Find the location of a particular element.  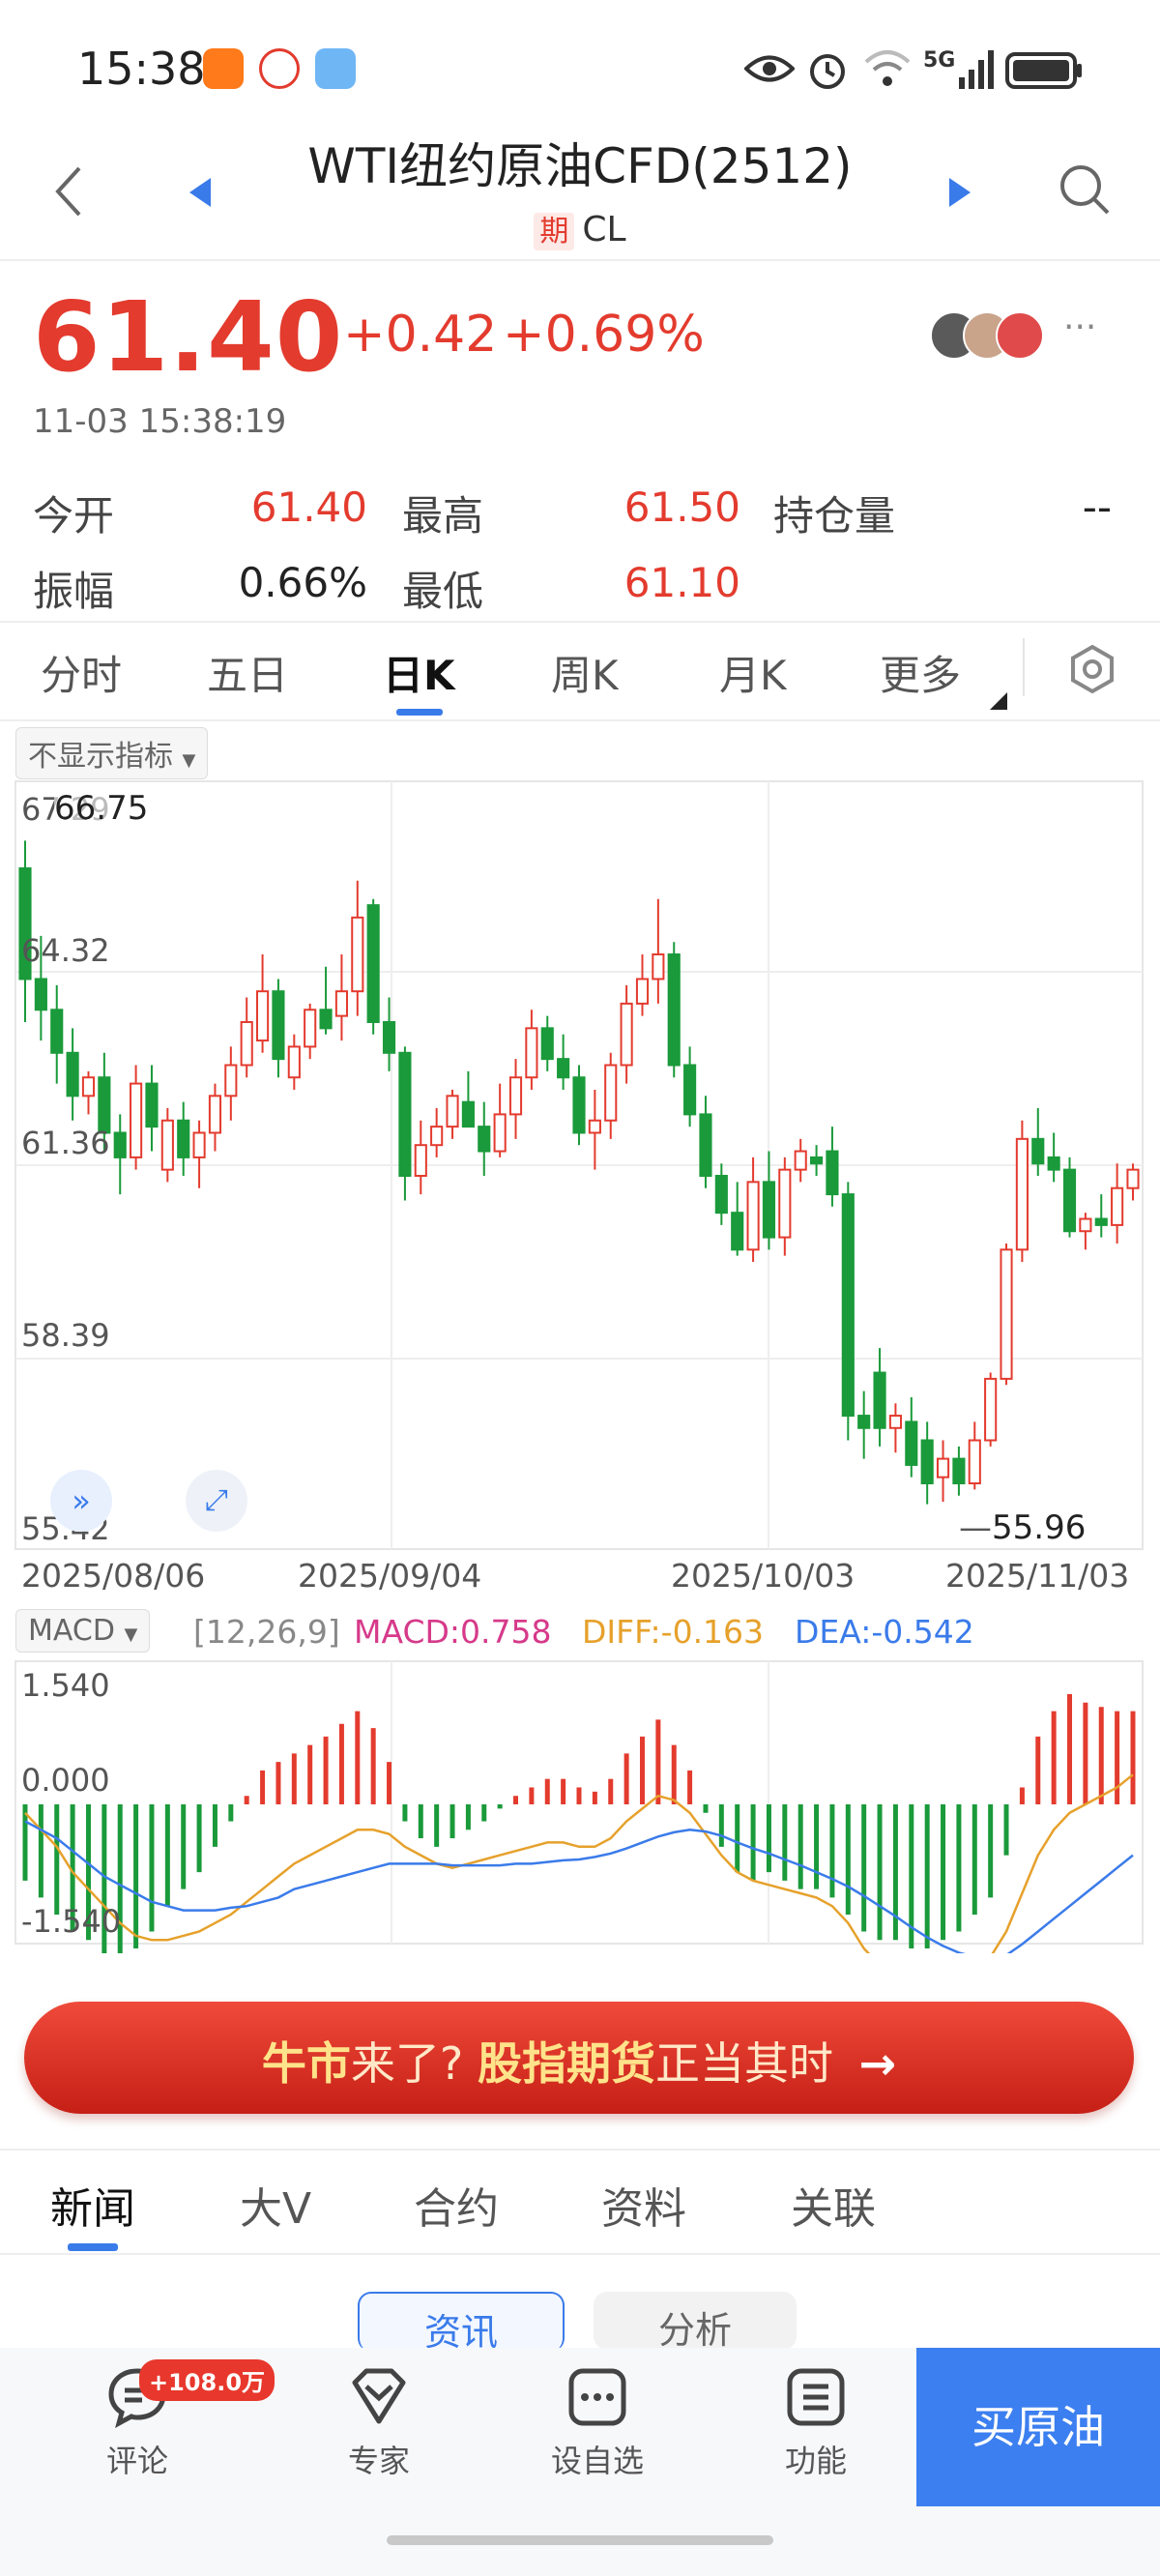

buy-oil-button: 买原油 is located at coordinates (1038, 2427).